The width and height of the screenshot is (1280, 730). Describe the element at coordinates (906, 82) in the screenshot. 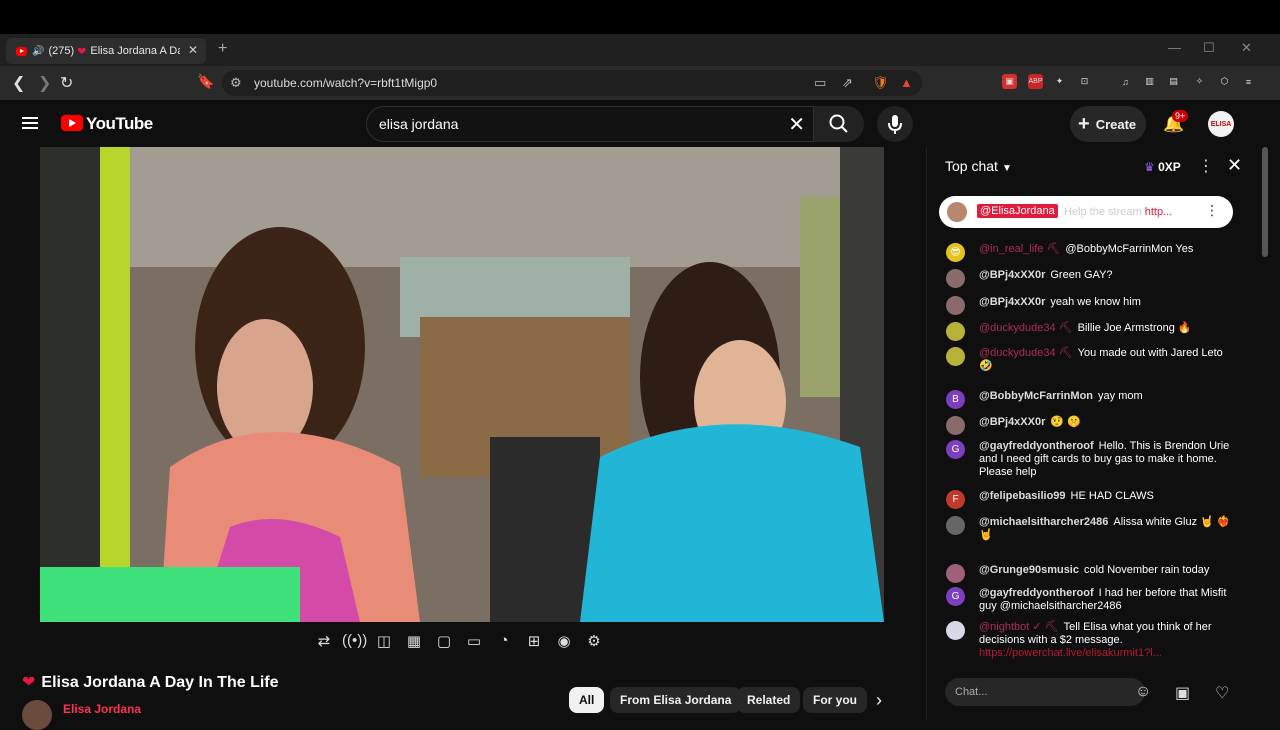

I see `rewards-icon: ▲` at that location.